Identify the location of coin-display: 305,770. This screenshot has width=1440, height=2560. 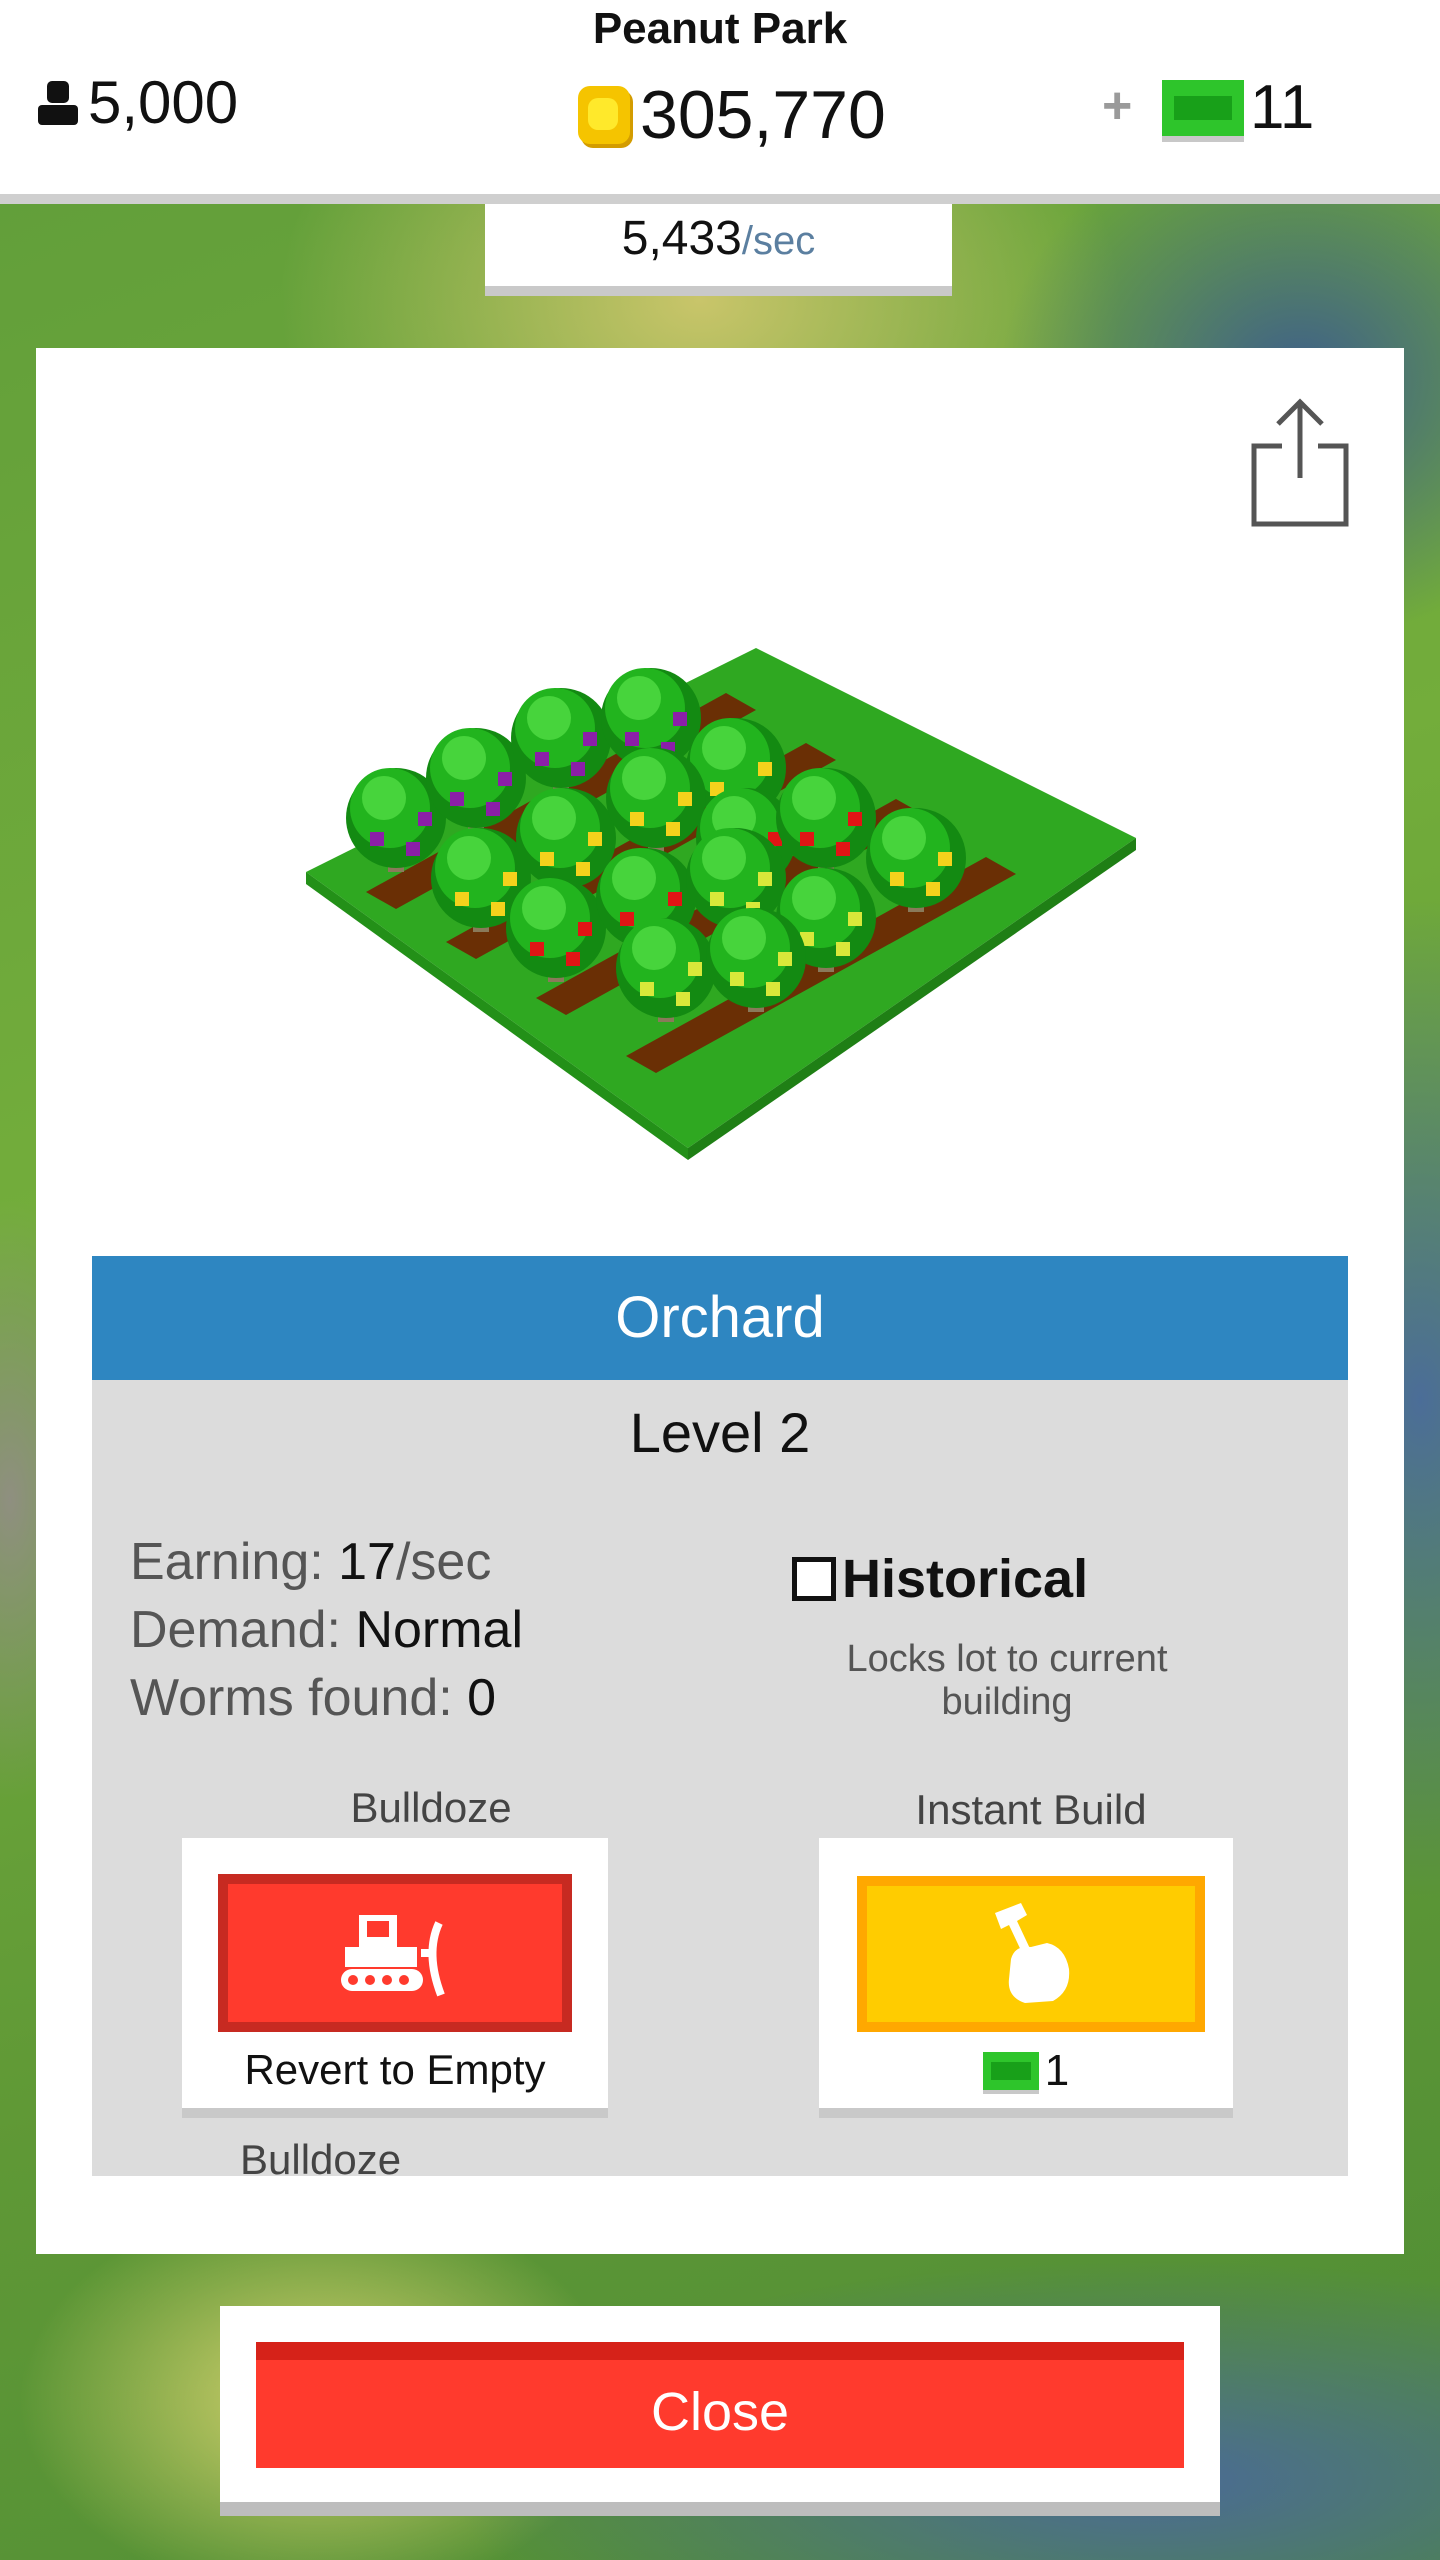
(732, 115).